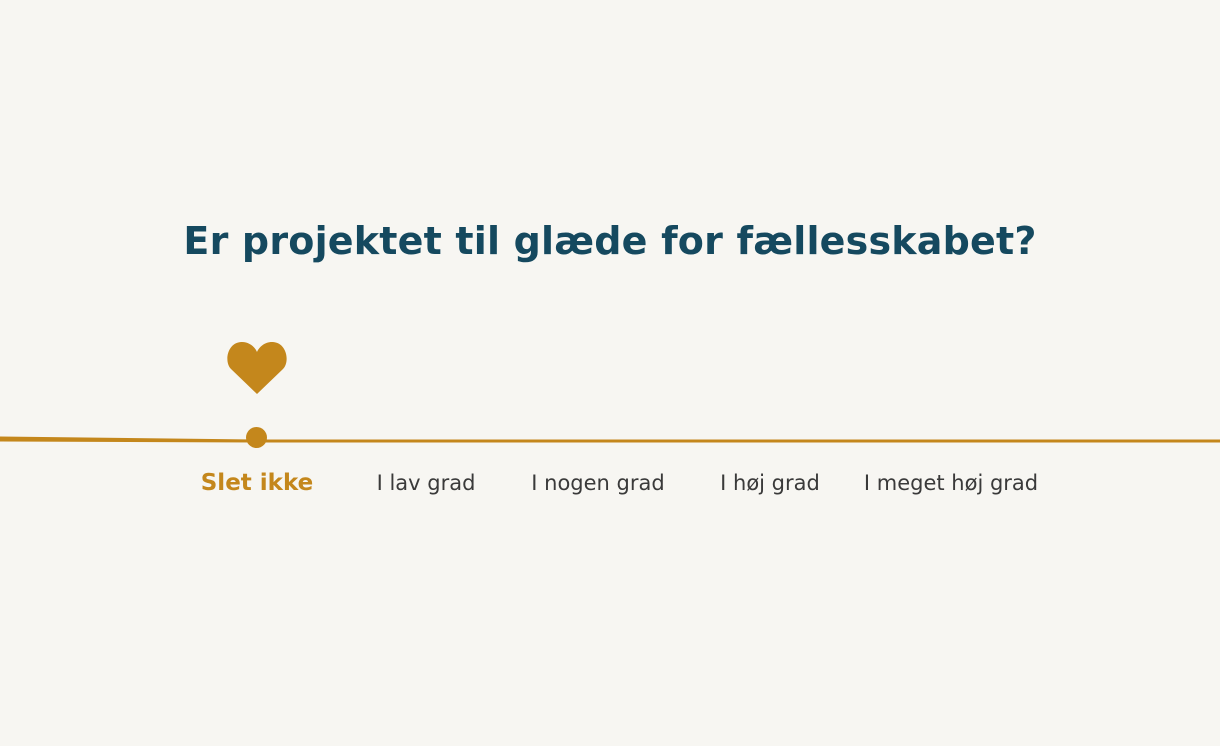 The image size is (1220, 746). What do you see at coordinates (426, 483) in the screenshot?
I see `scale-option-i-lav-grad: I lav grad` at bounding box center [426, 483].